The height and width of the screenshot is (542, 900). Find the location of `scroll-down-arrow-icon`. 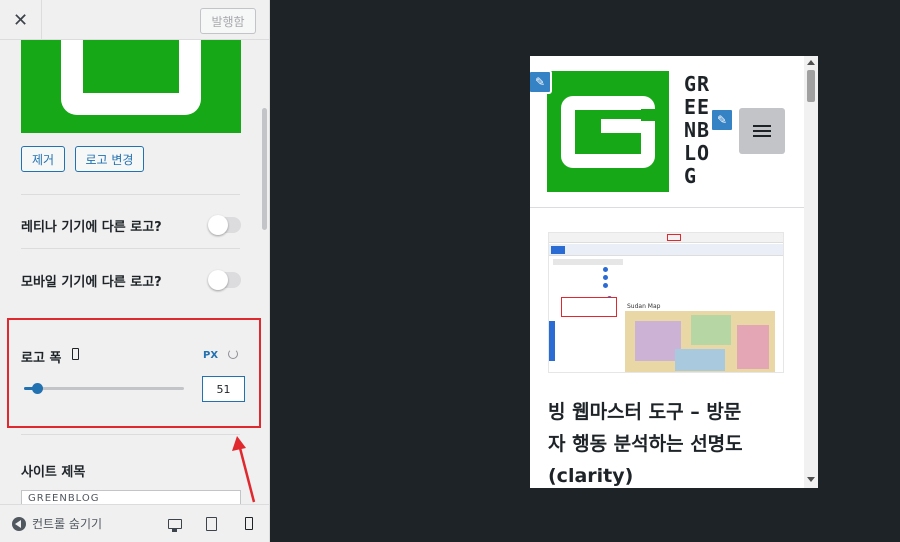

scroll-down-arrow-icon is located at coordinates (811, 479).